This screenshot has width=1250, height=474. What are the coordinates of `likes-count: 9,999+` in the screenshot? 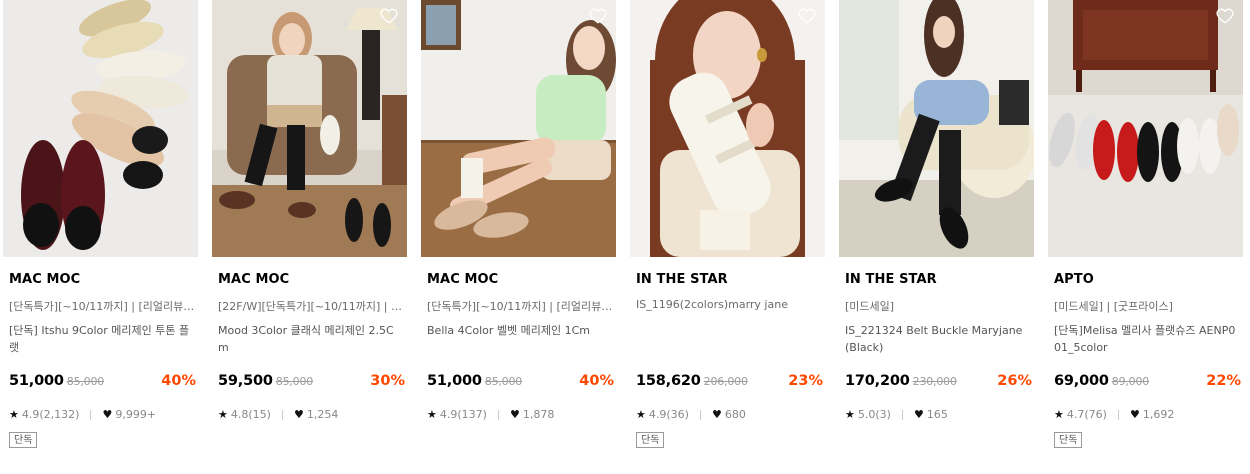 It's located at (136, 414).